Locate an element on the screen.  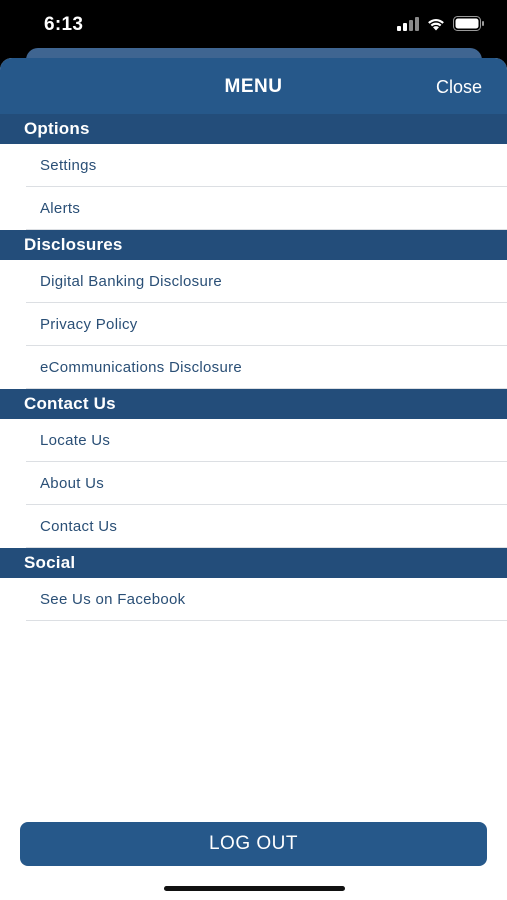
options-list: Settings Alerts is located at coordinates (253, 187).